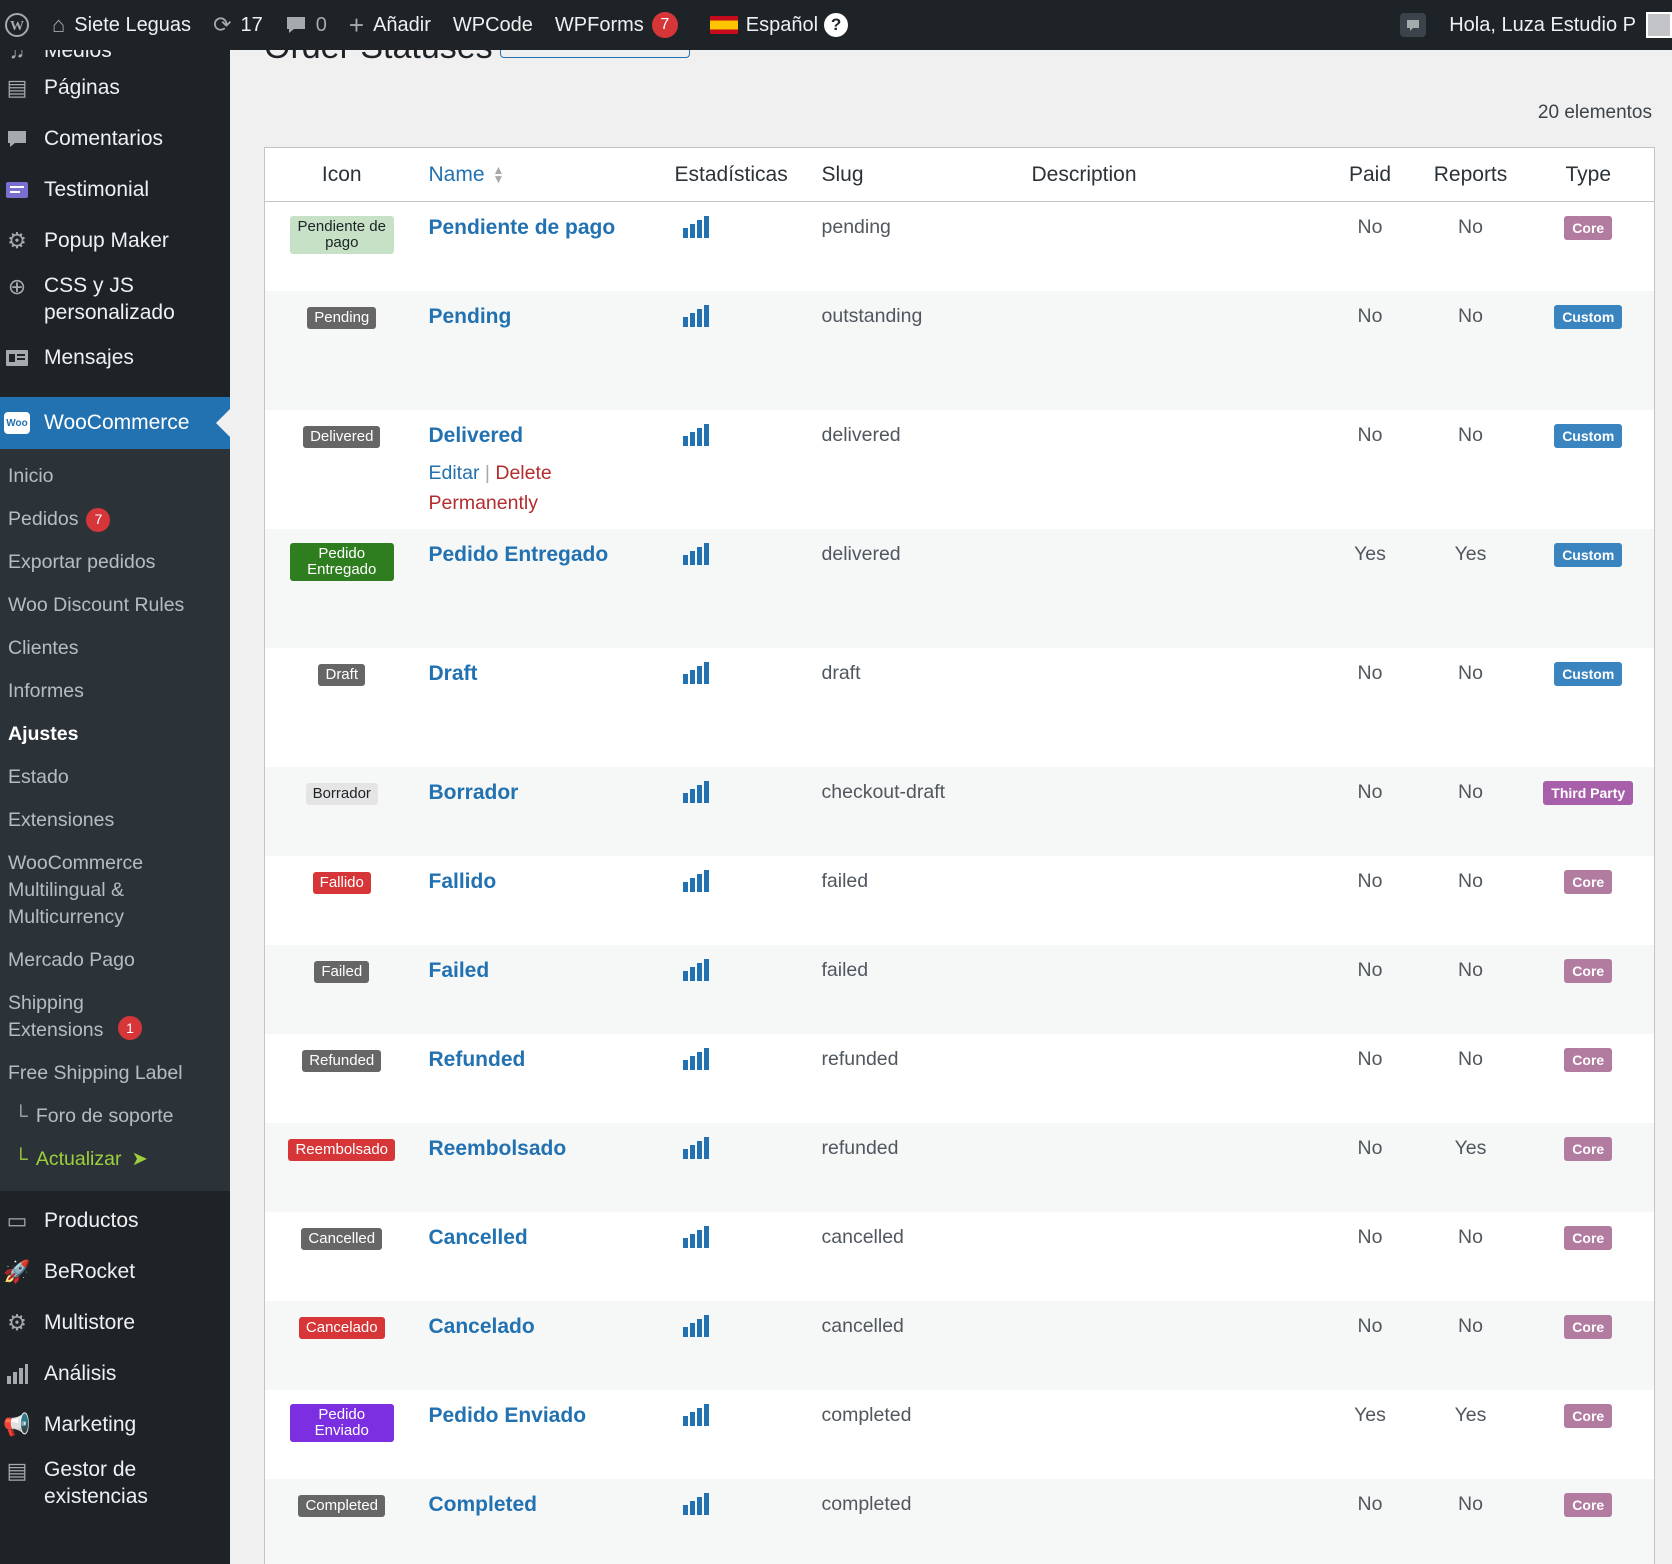 This screenshot has width=1672, height=1564. Describe the element at coordinates (115, 519) in the screenshot. I see `submenu-item-pedidos: Pedidos 7` at that location.